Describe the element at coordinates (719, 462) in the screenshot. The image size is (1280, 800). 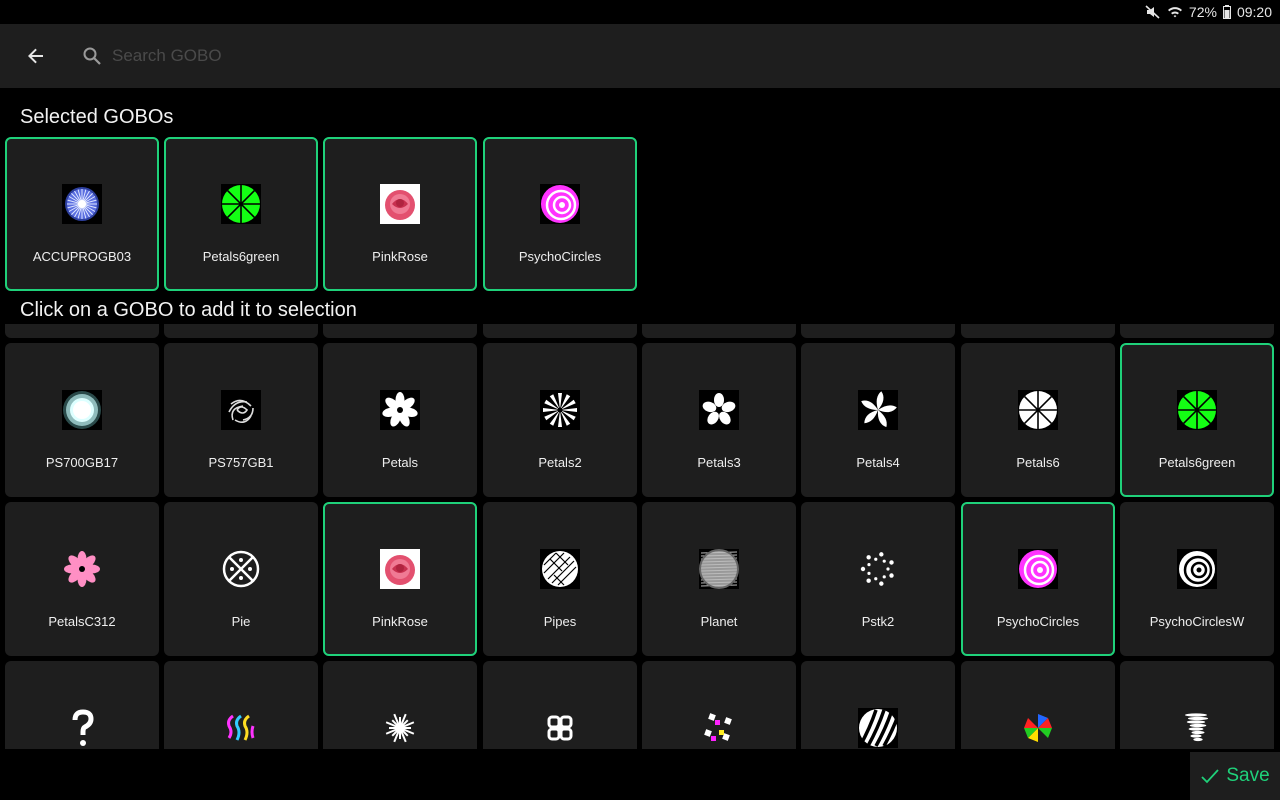
I see `gobo-label: Petals3` at that location.